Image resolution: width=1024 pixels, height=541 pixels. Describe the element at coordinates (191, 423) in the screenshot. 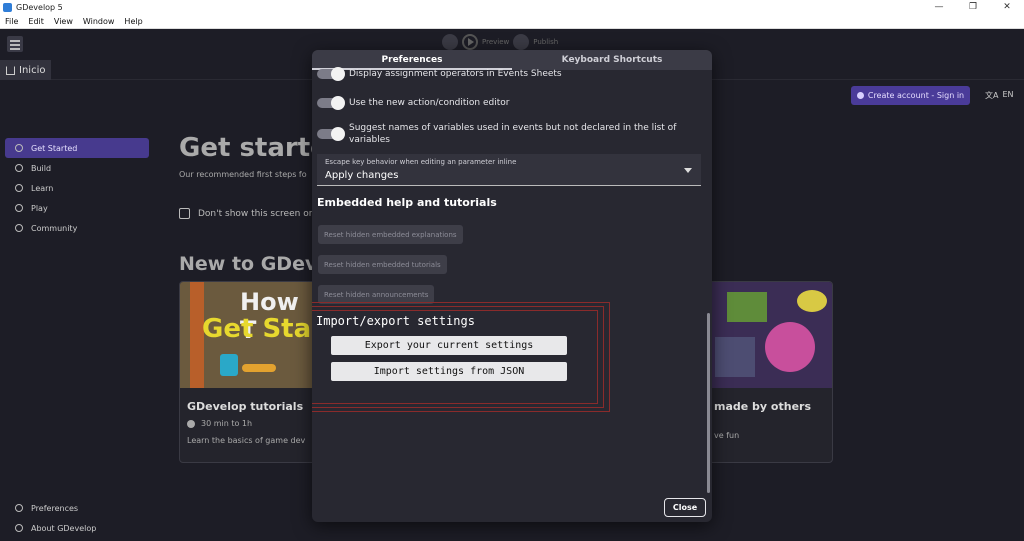

I see `clock-icon` at that location.